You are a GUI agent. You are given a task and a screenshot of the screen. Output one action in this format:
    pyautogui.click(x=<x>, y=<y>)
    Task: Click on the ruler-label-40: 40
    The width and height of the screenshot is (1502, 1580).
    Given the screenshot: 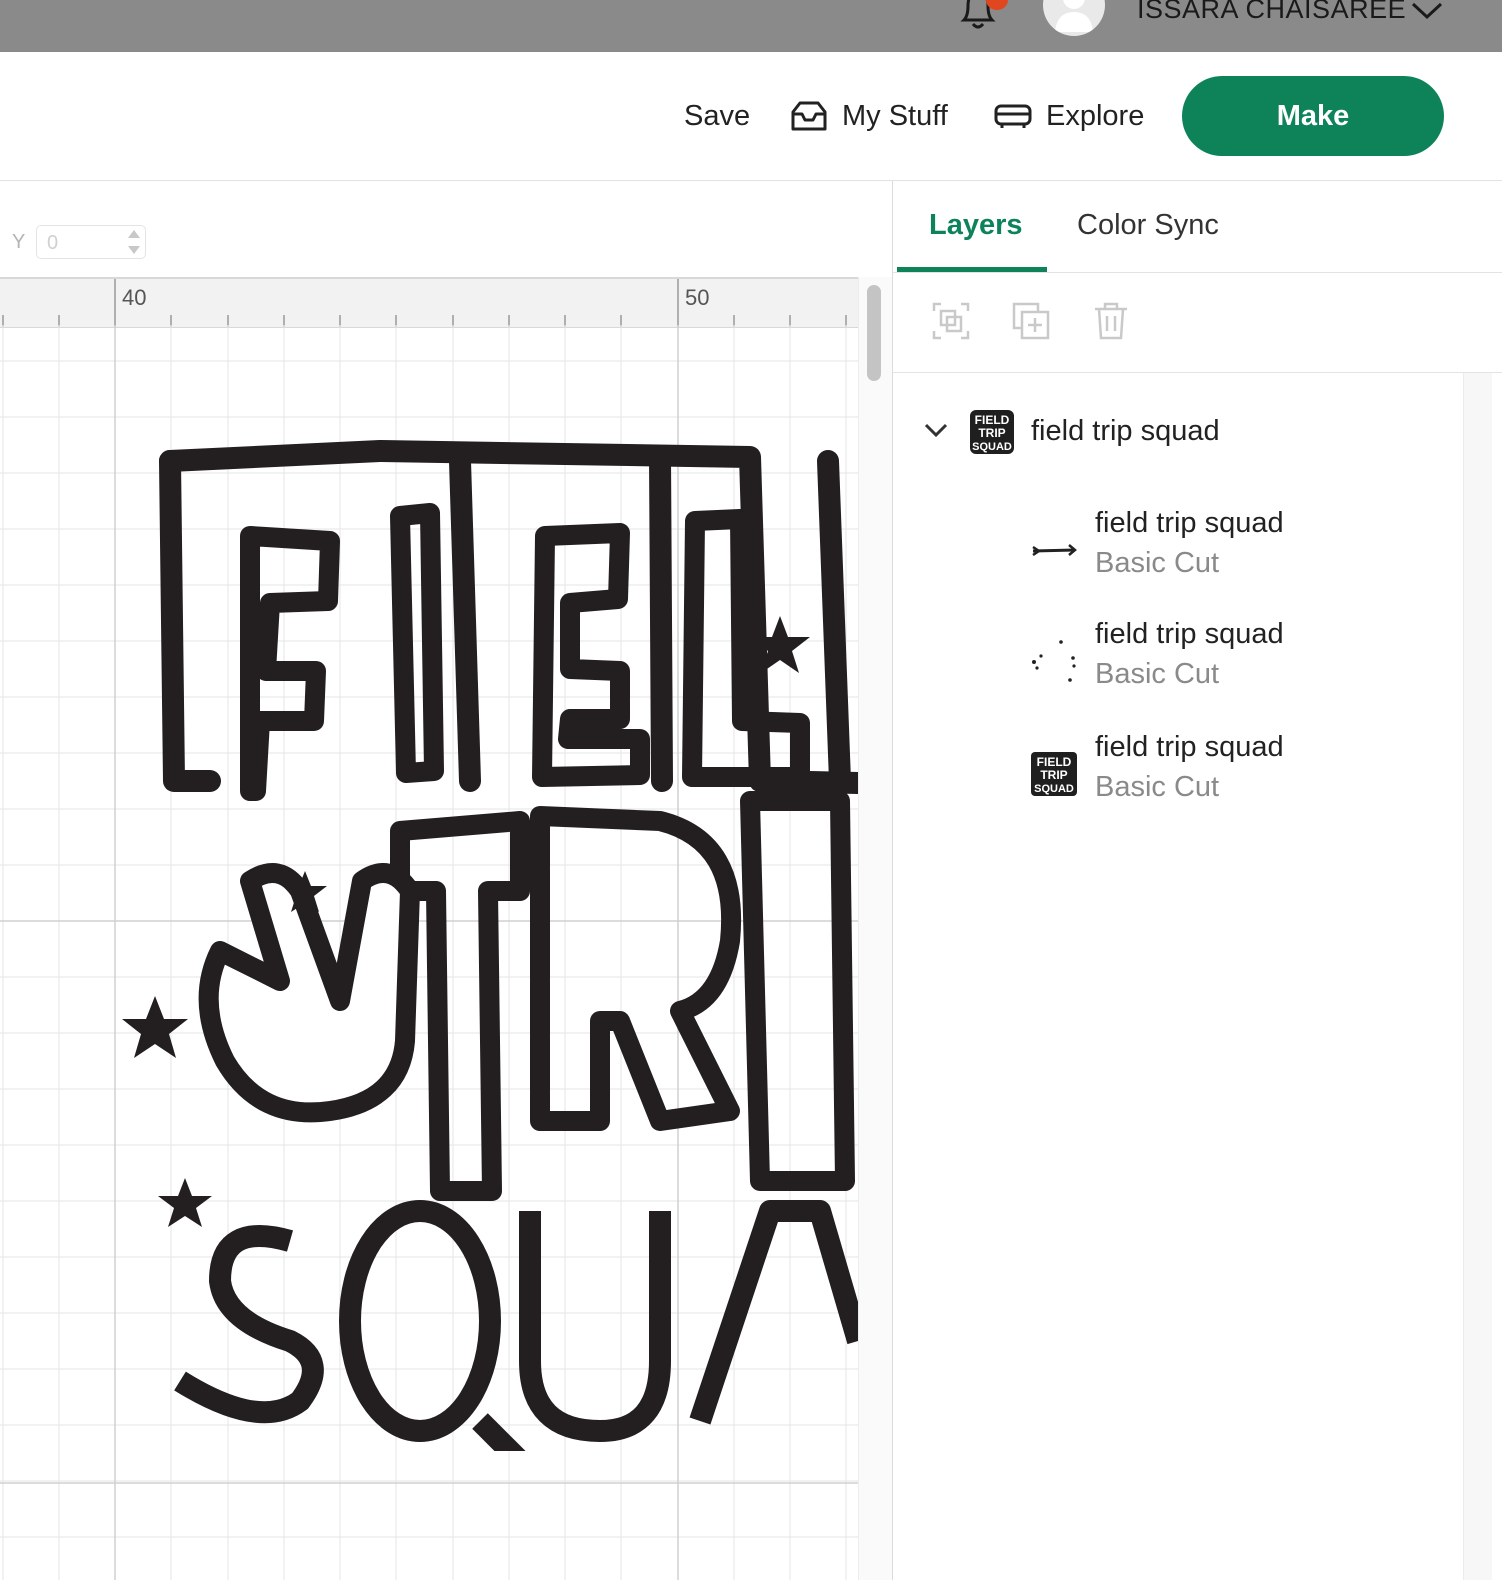 What is the action you would take?
    pyautogui.click(x=134, y=297)
    